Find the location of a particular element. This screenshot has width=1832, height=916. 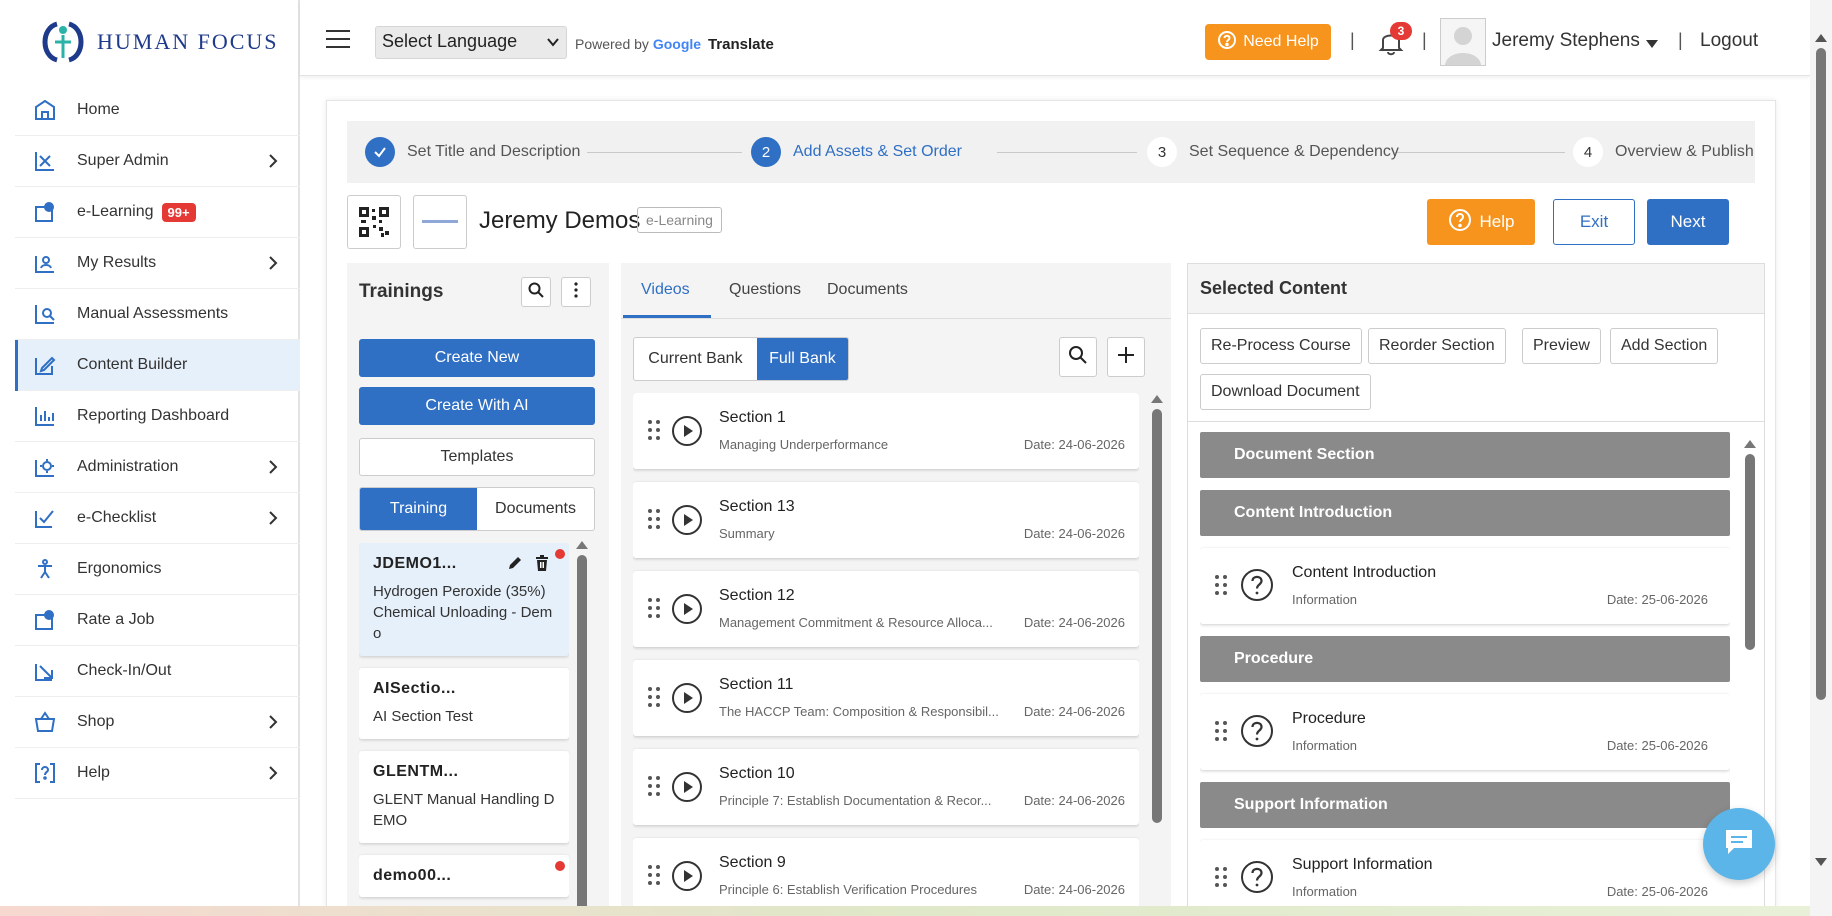

sidebar-item-home: Home is located at coordinates (157, 110).